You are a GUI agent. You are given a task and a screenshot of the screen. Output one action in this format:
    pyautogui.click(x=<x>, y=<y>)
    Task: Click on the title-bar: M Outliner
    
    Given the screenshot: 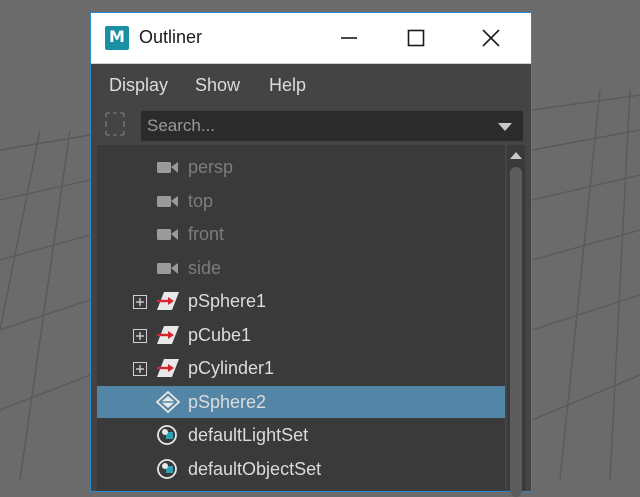 What is the action you would take?
    pyautogui.click(x=311, y=38)
    